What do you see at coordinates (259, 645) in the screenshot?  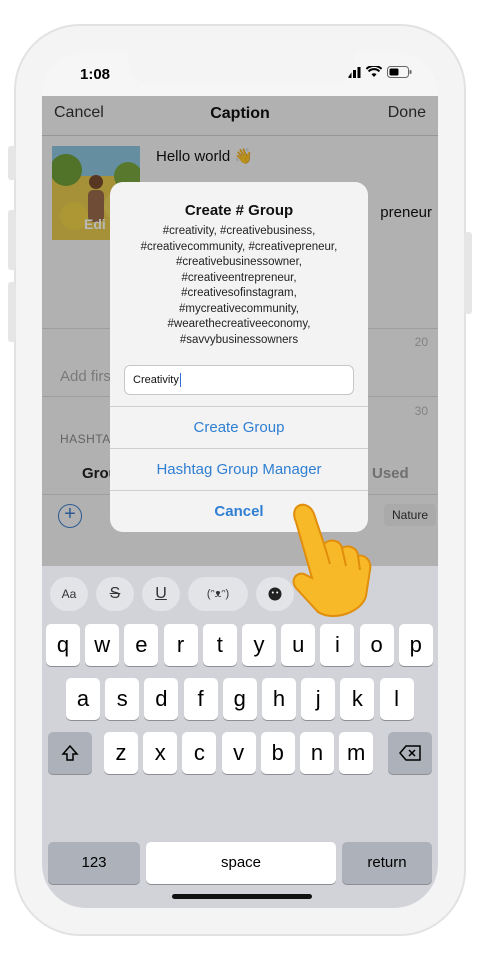 I see `key-y: y` at bounding box center [259, 645].